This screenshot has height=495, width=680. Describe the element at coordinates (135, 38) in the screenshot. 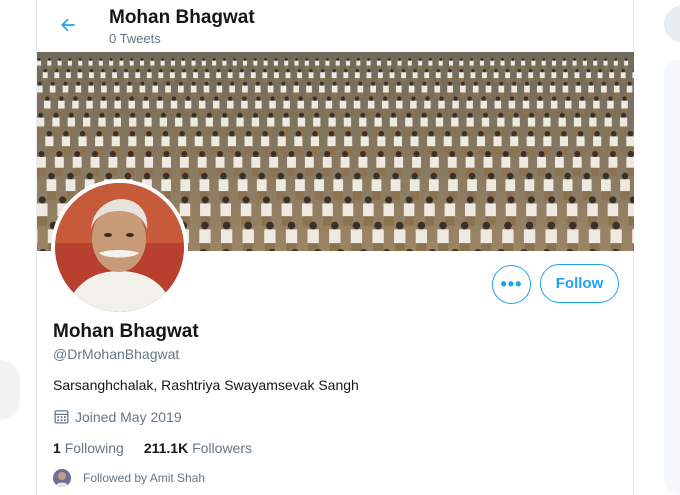

I see `tweet-count: 0 Tweets` at that location.